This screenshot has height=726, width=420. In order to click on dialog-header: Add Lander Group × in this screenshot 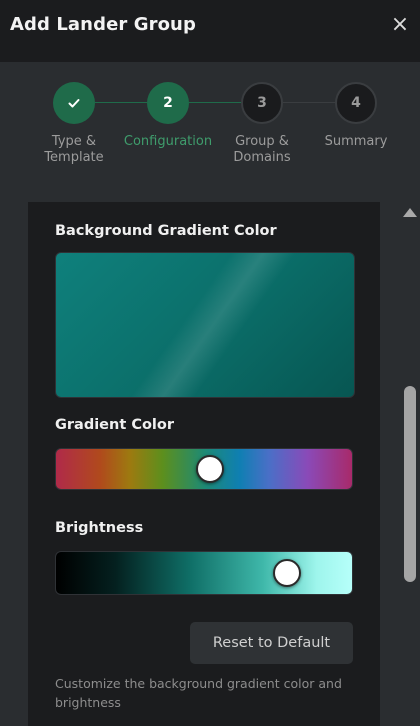, I will do `click(210, 31)`.